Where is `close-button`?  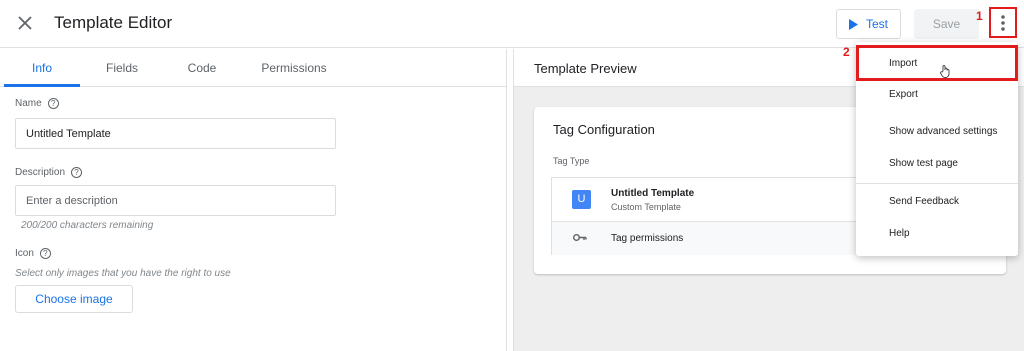 close-button is located at coordinates (25, 23).